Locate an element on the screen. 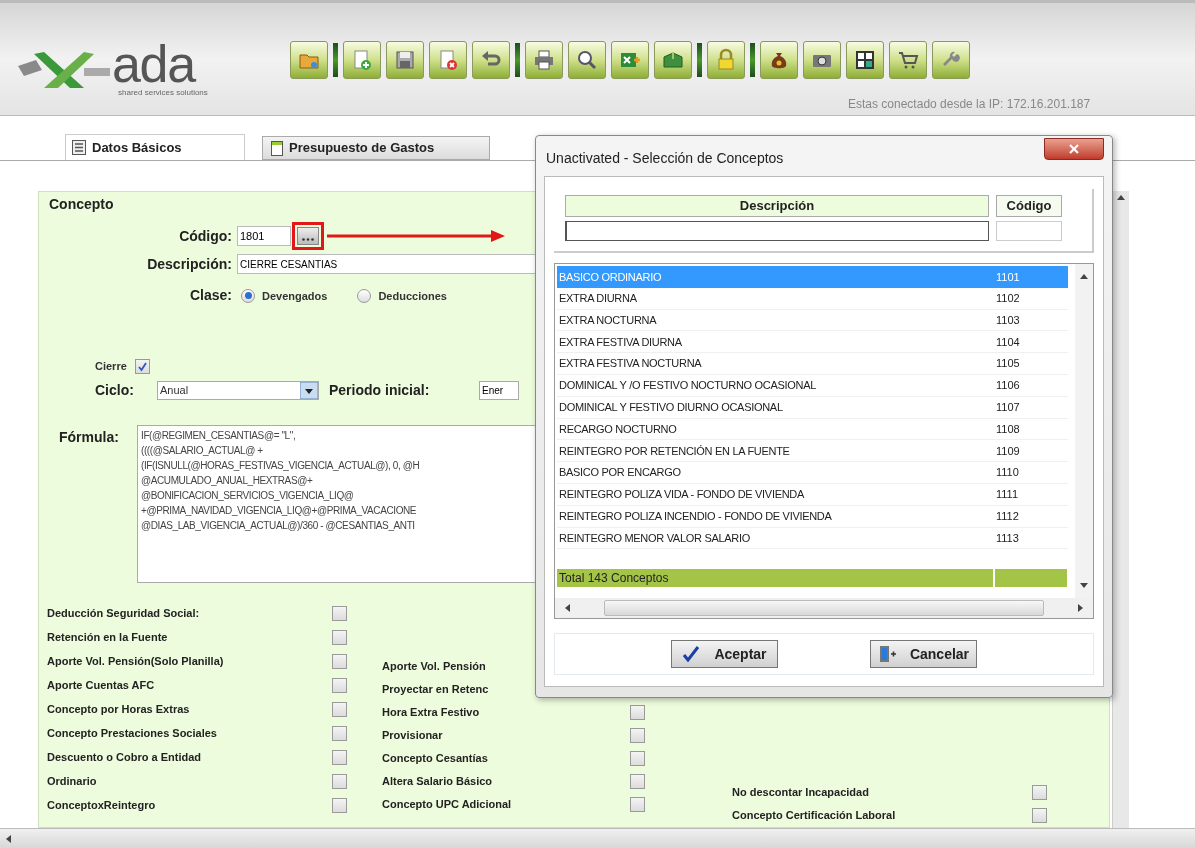  list-row: BASICO POR ENCARGO 1110 is located at coordinates (812, 473).